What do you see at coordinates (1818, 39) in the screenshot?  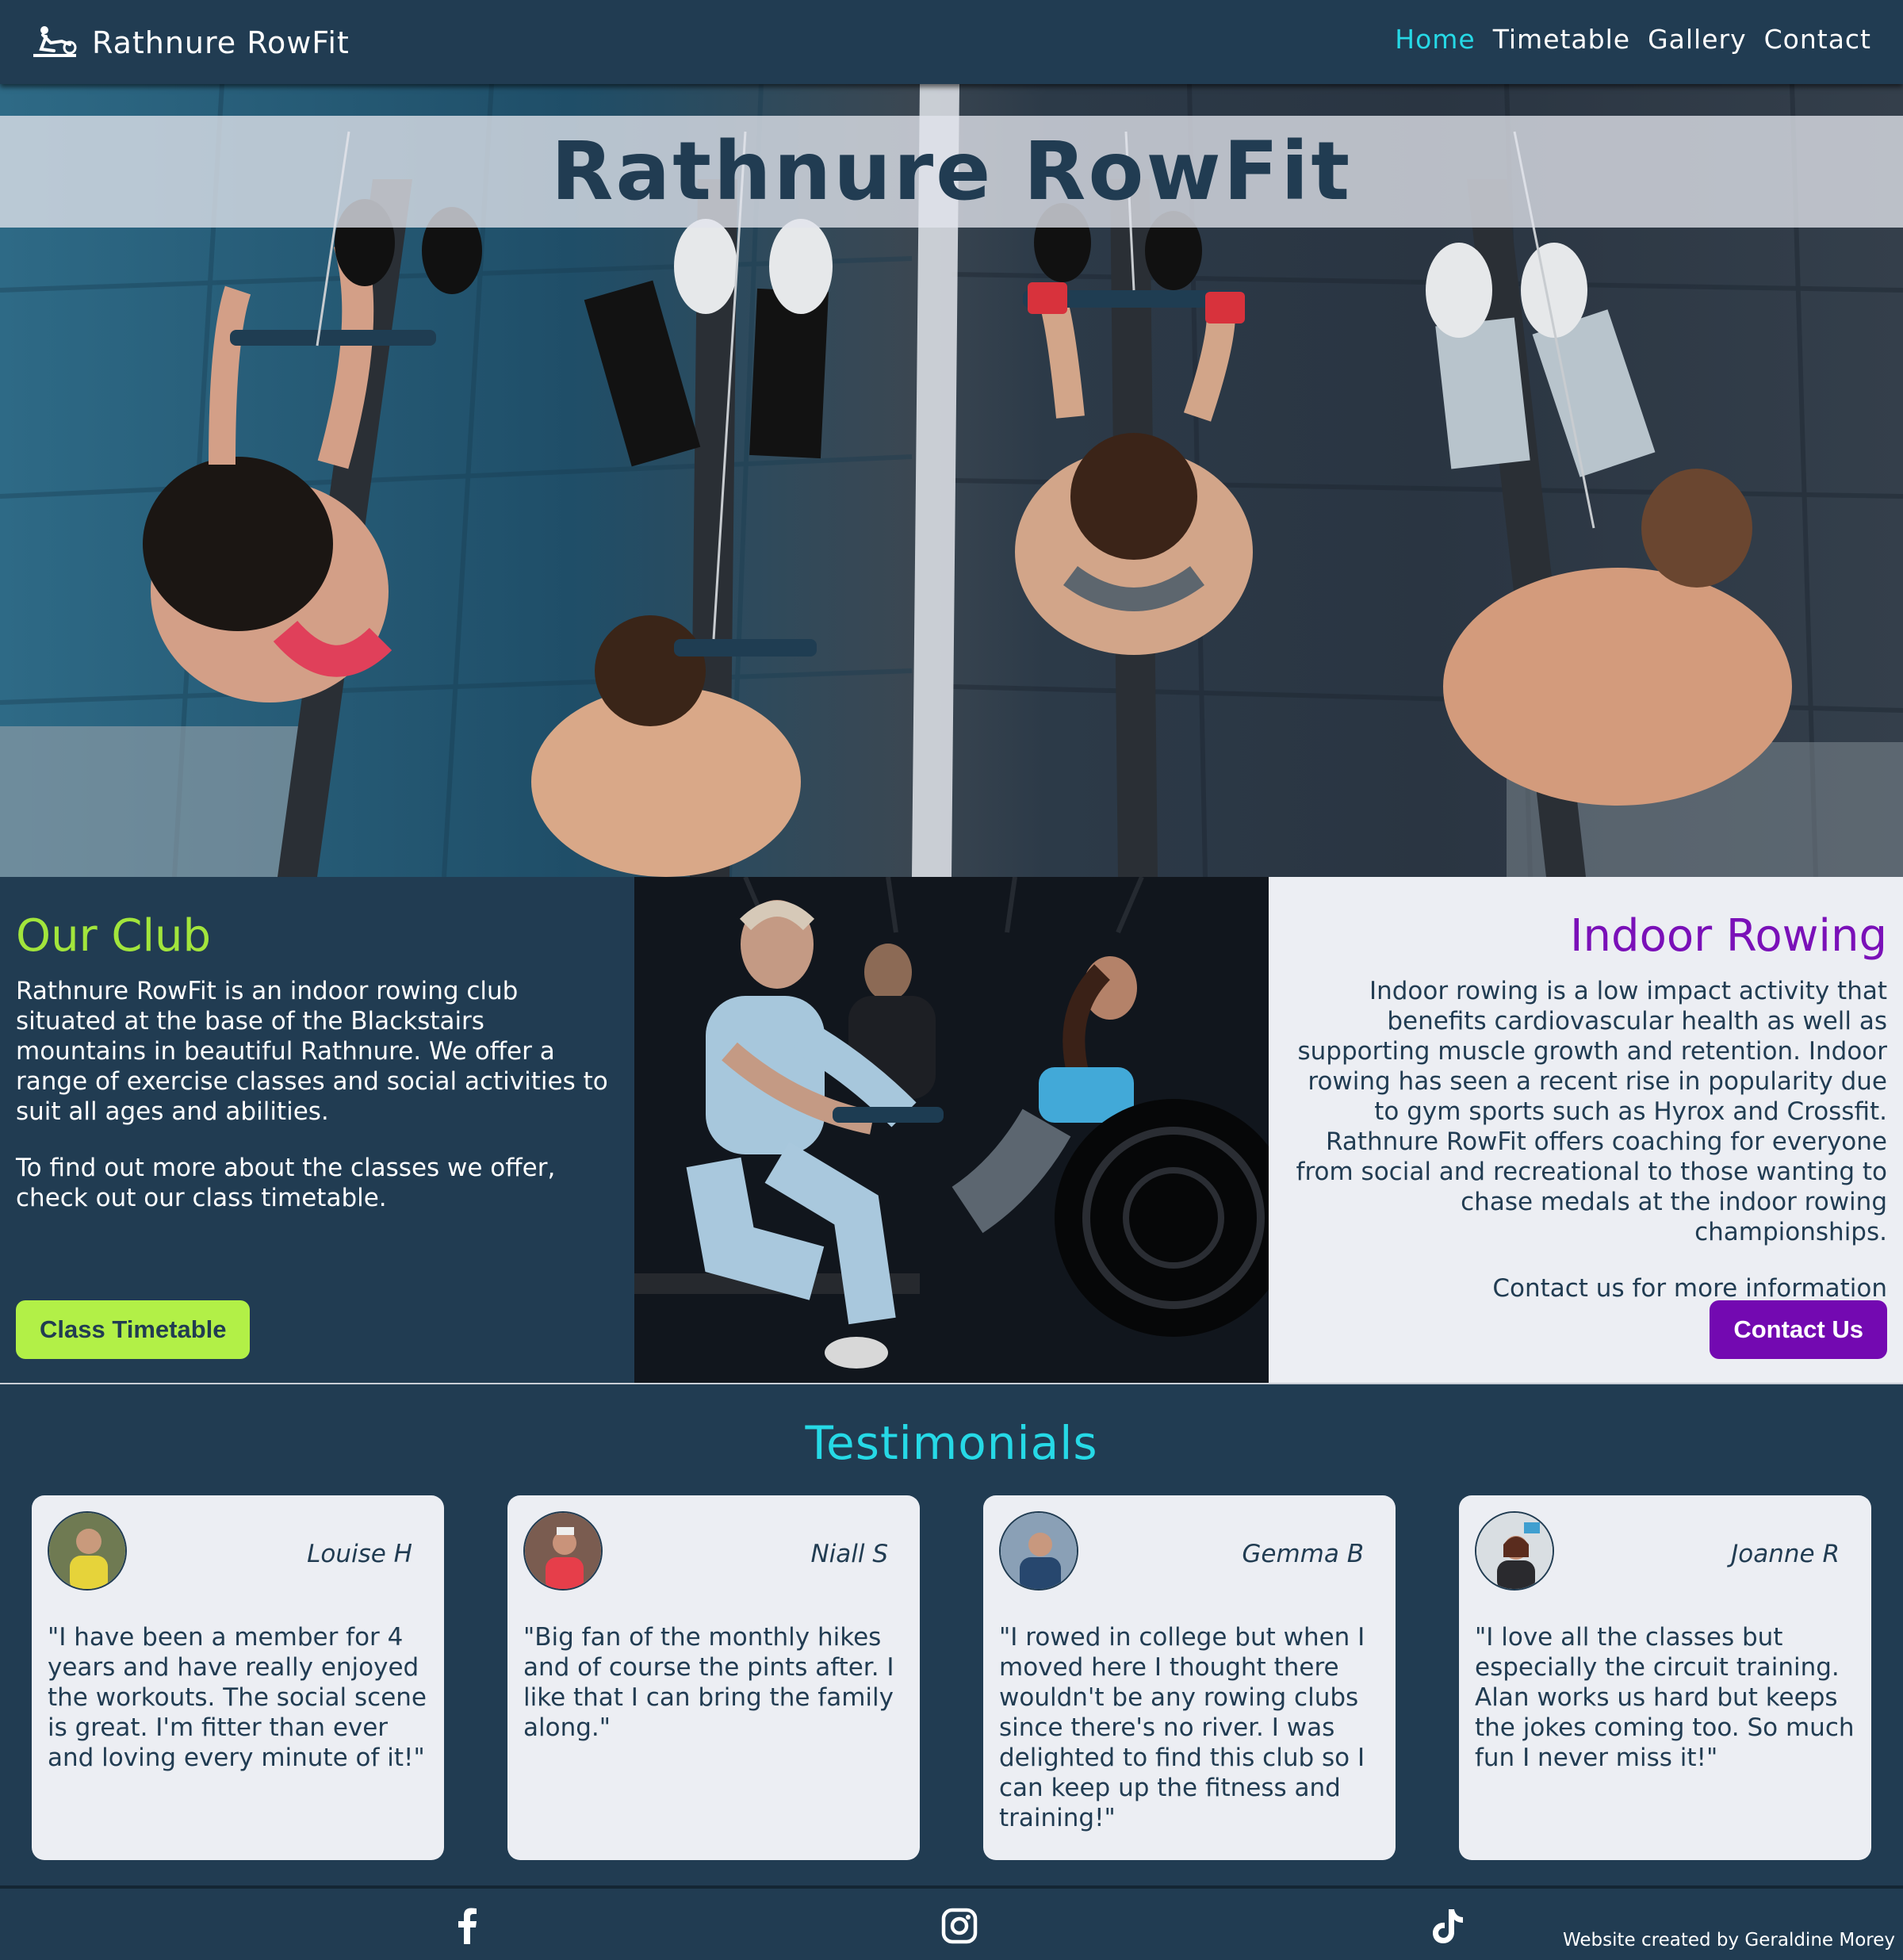 I see `nav-contact: Contact` at bounding box center [1818, 39].